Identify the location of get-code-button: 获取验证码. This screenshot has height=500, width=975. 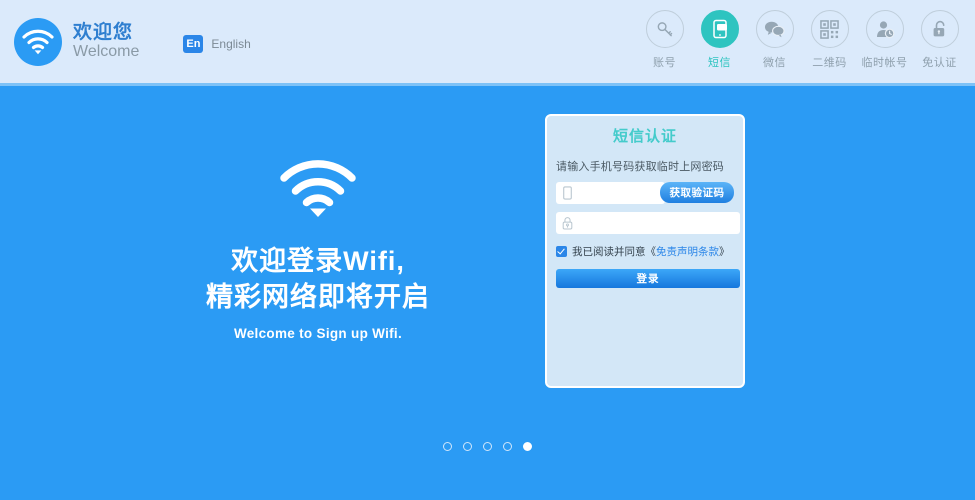
(697, 192).